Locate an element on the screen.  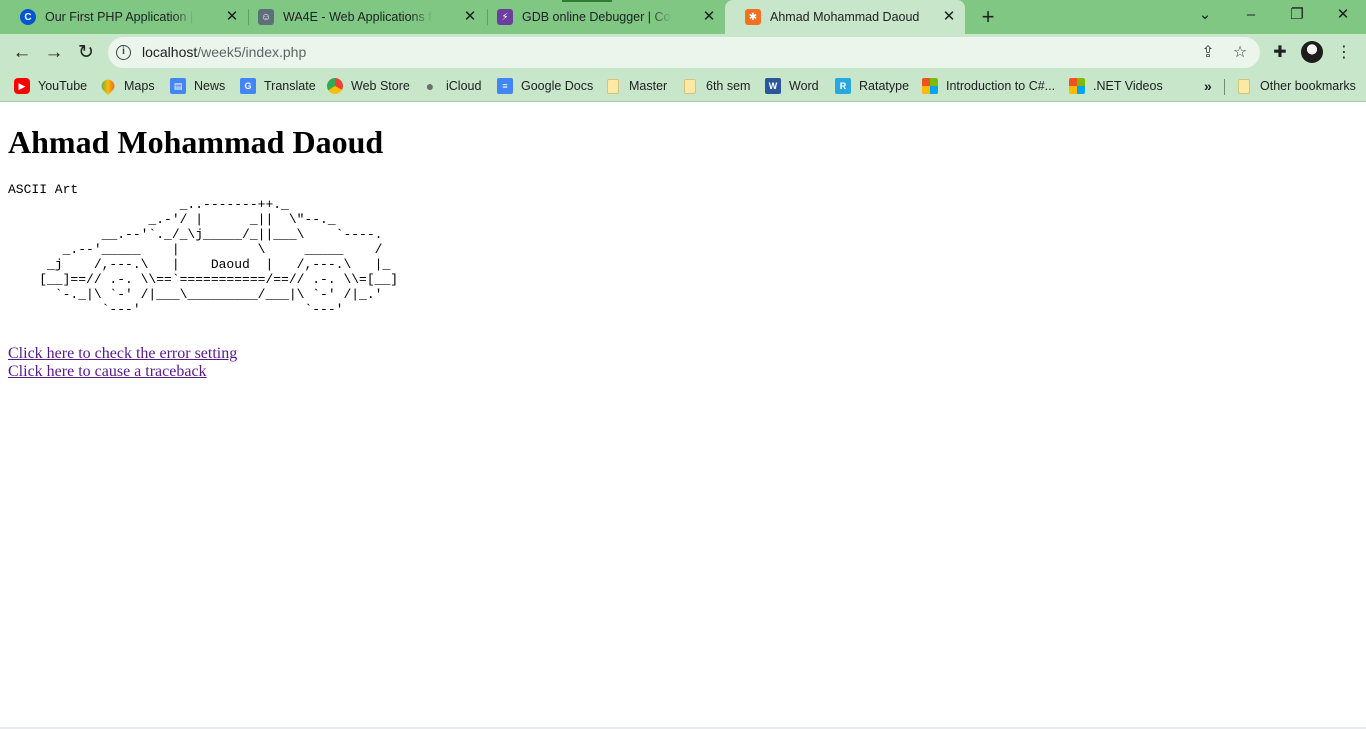
tab-coursera: C Our First PHP Application | Cours ✕ is located at coordinates (124, 17).